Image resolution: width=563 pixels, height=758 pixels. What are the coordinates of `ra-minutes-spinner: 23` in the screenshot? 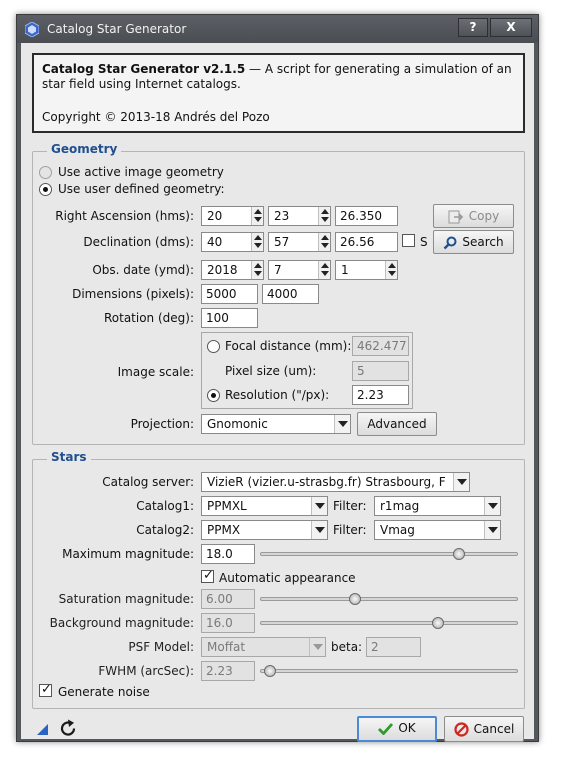 It's located at (299, 216).